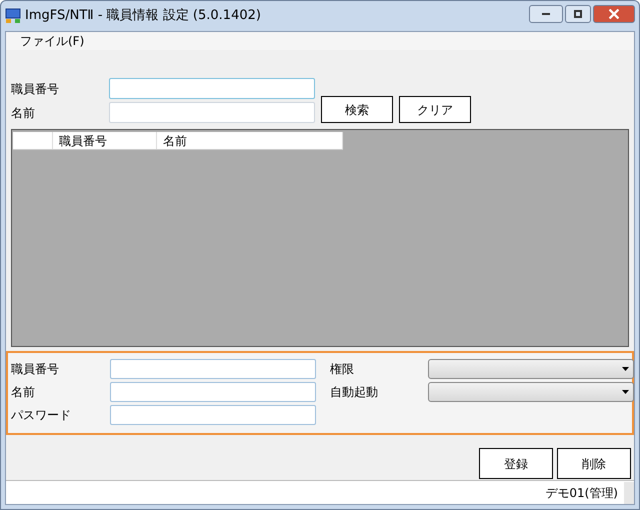 The height and width of the screenshot is (510, 640). I want to click on maximize-button, so click(578, 14).